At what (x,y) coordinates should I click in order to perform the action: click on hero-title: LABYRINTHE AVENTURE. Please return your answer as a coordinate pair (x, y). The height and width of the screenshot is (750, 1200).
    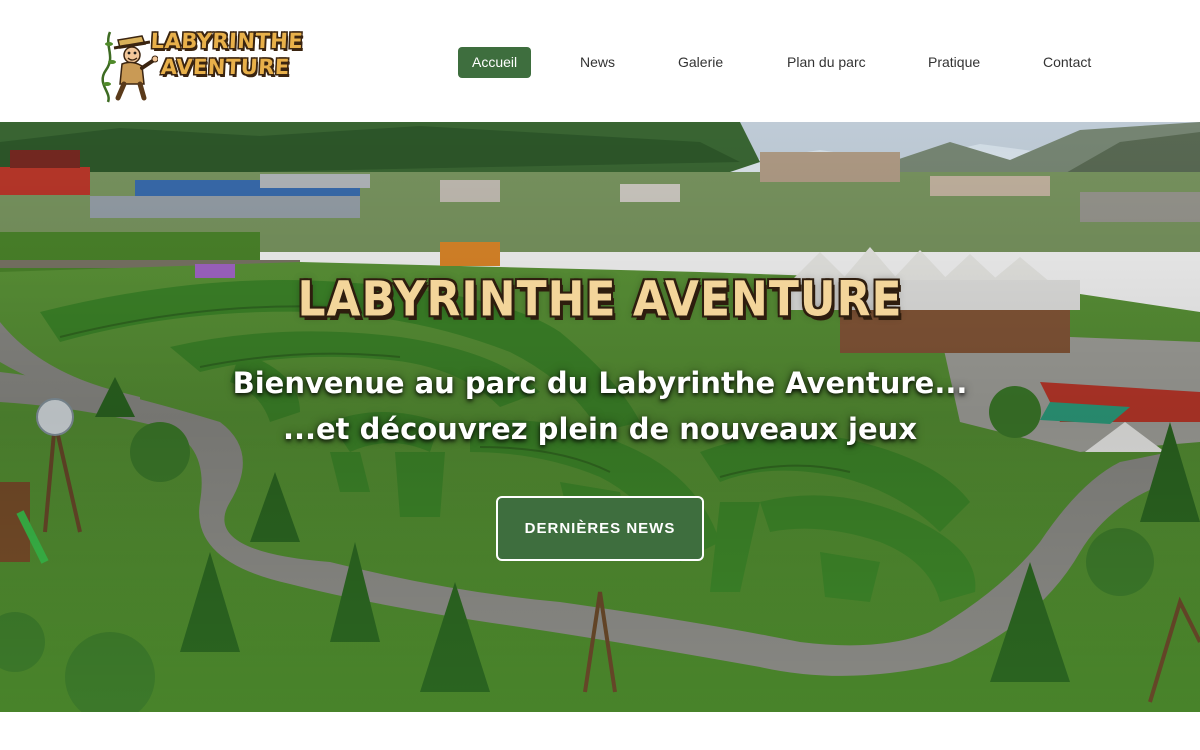
    Looking at the image, I should click on (600, 299).